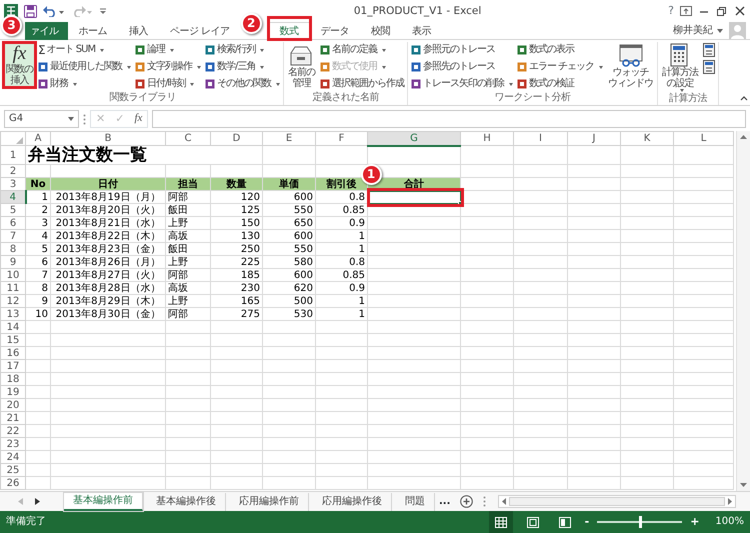 The image size is (750, 533). Describe the element at coordinates (594, 139) in the screenshot. I see `column-header: J` at that location.